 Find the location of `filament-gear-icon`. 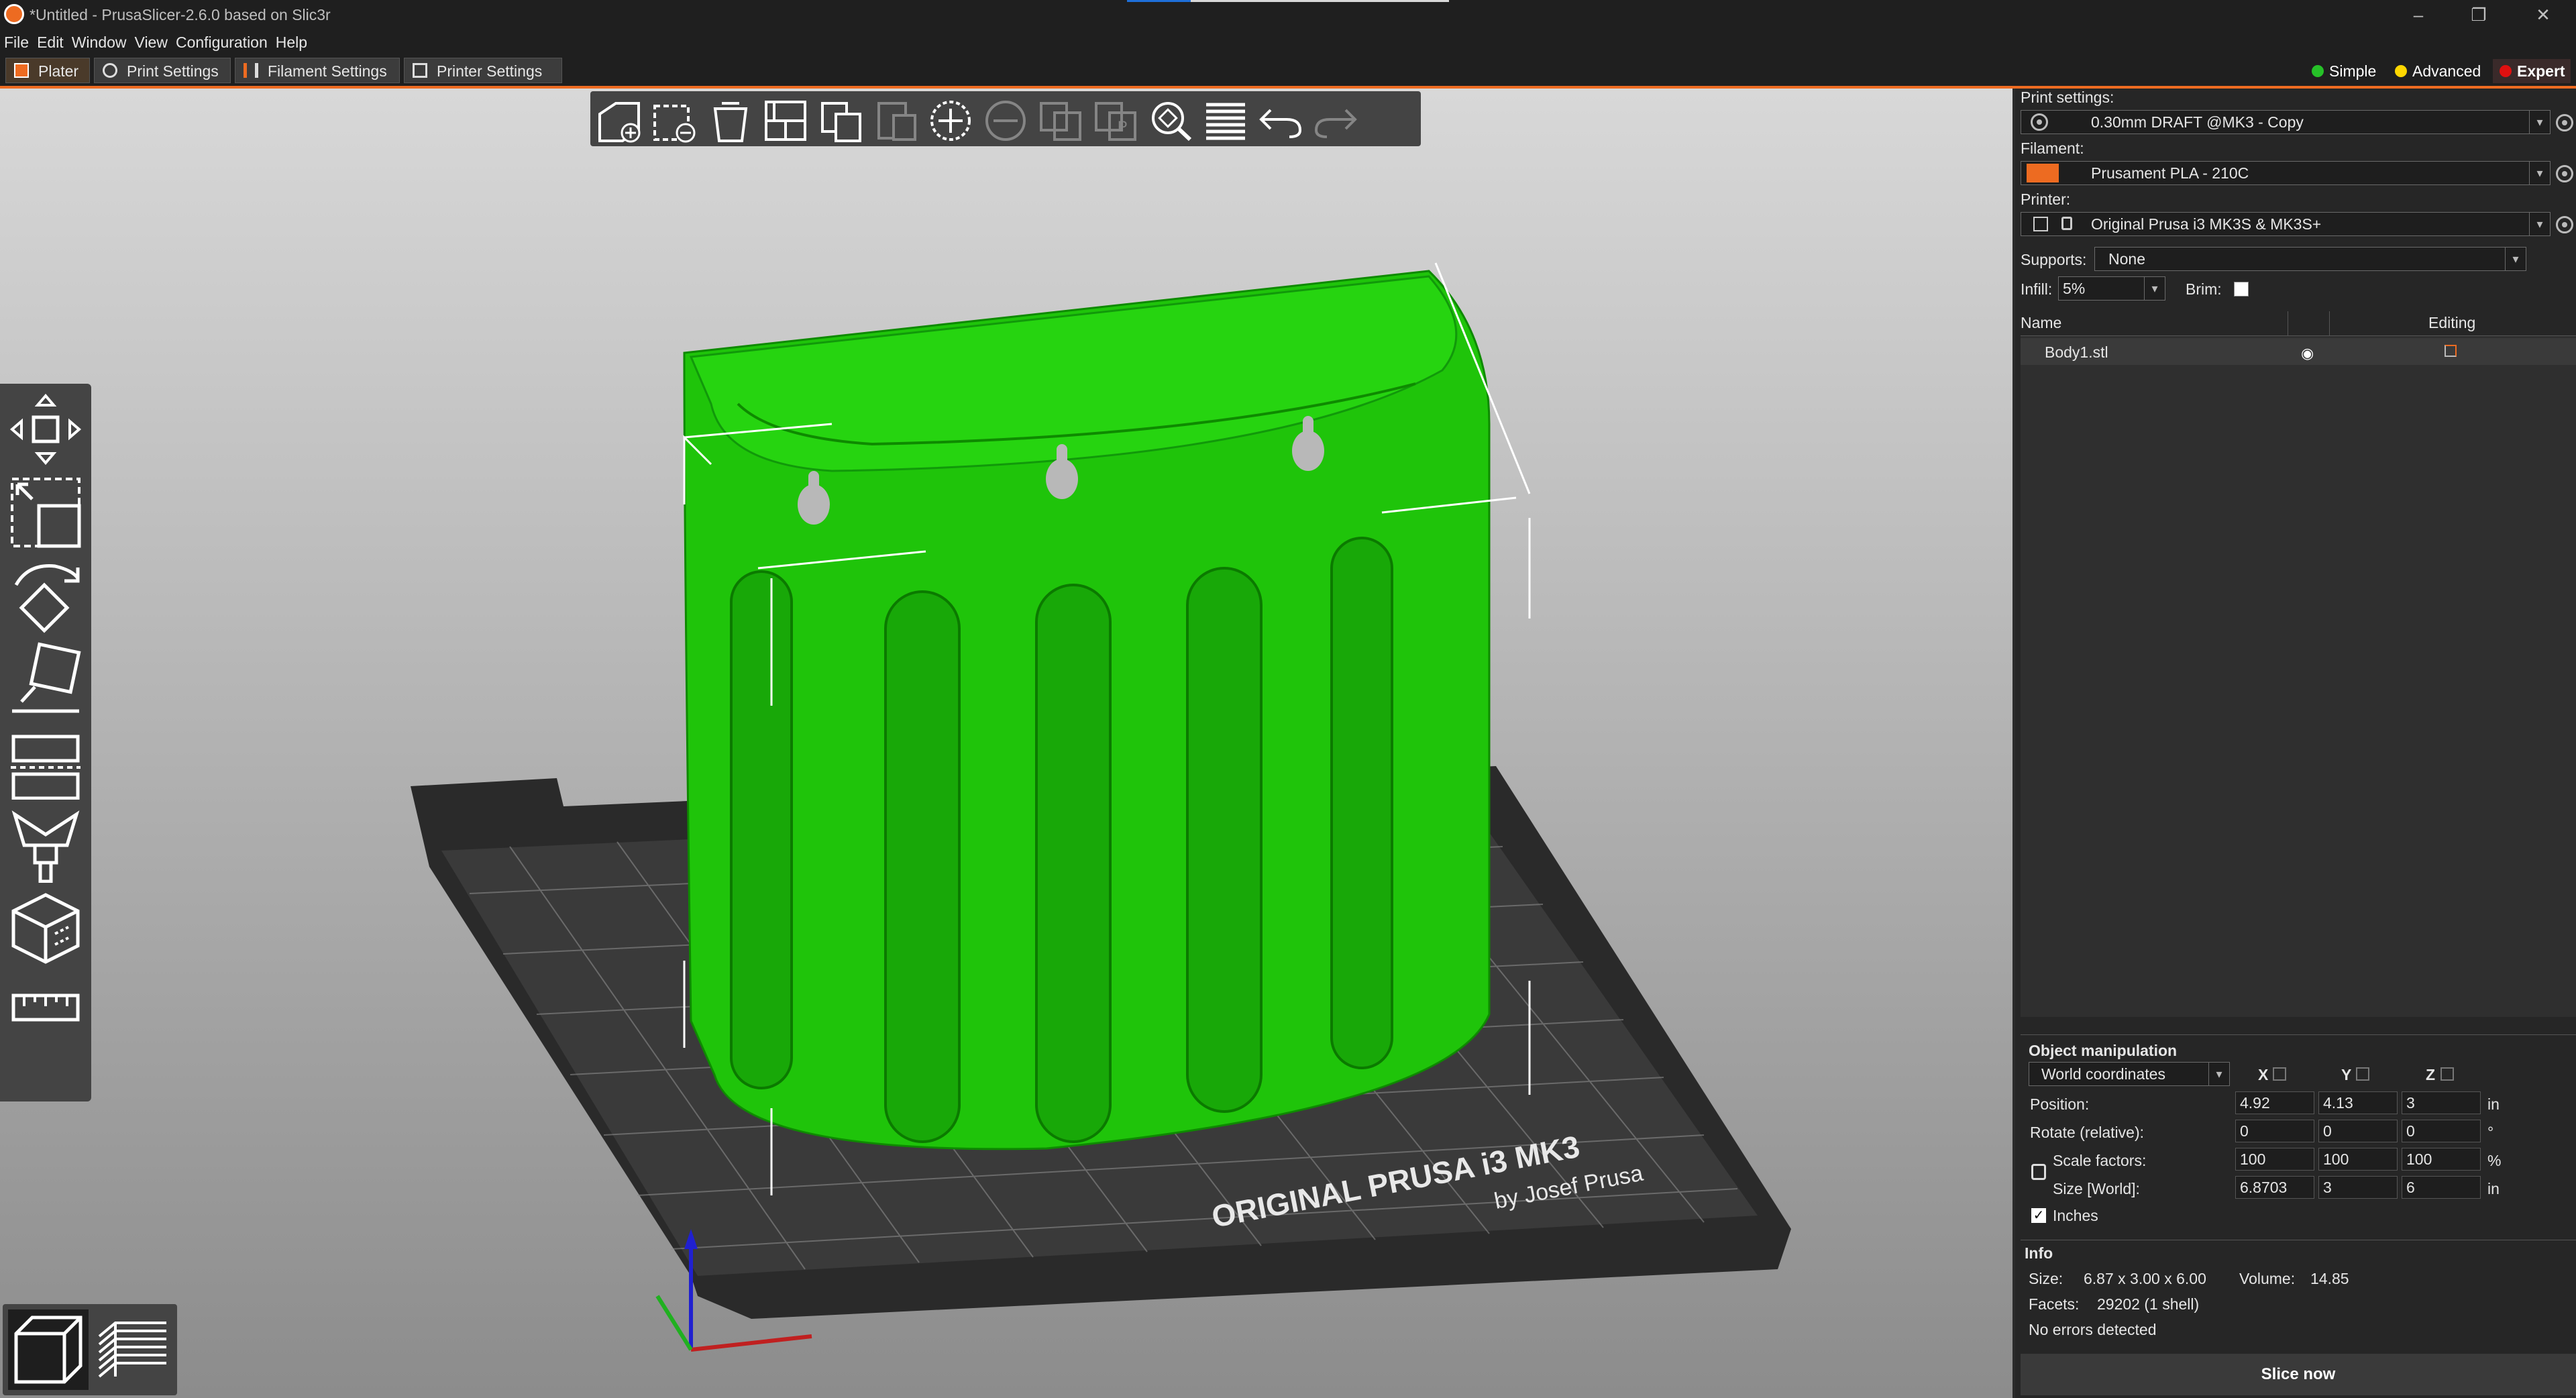

filament-gear-icon is located at coordinates (2564, 173).